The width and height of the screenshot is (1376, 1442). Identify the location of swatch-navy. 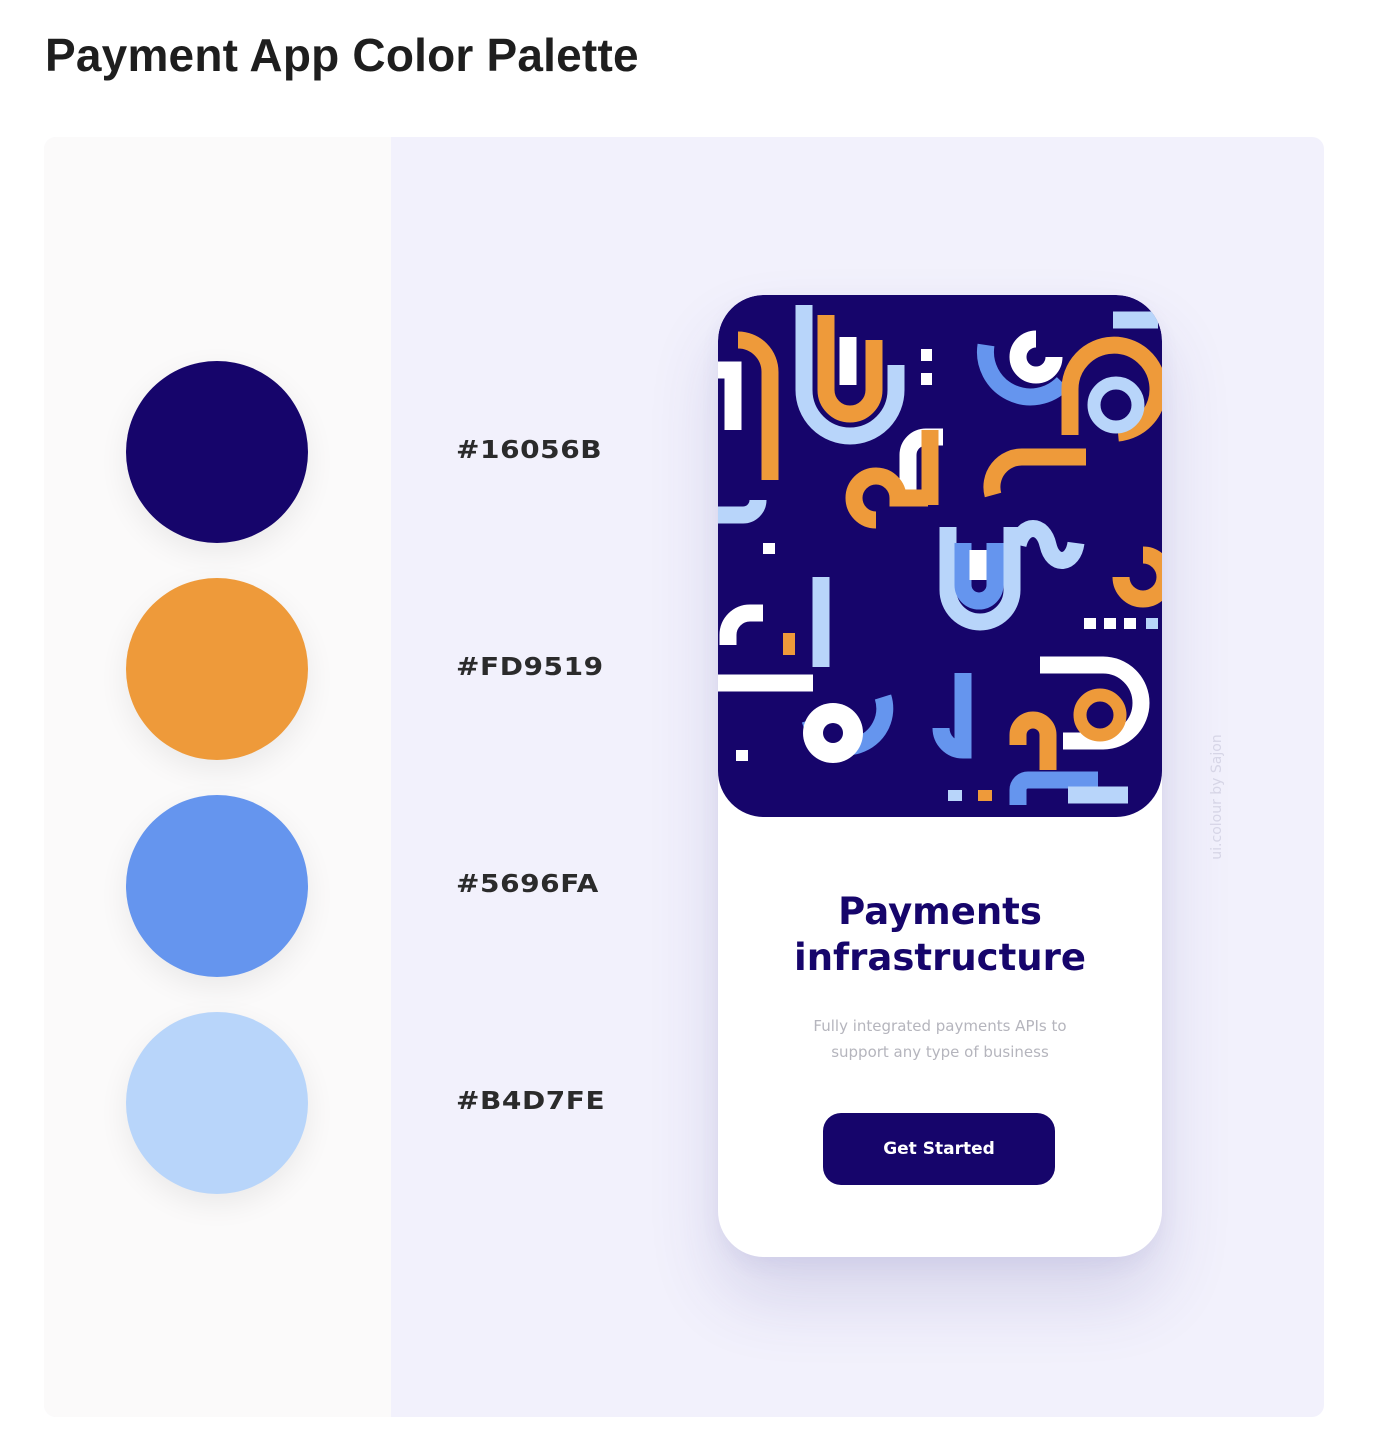
(217, 452).